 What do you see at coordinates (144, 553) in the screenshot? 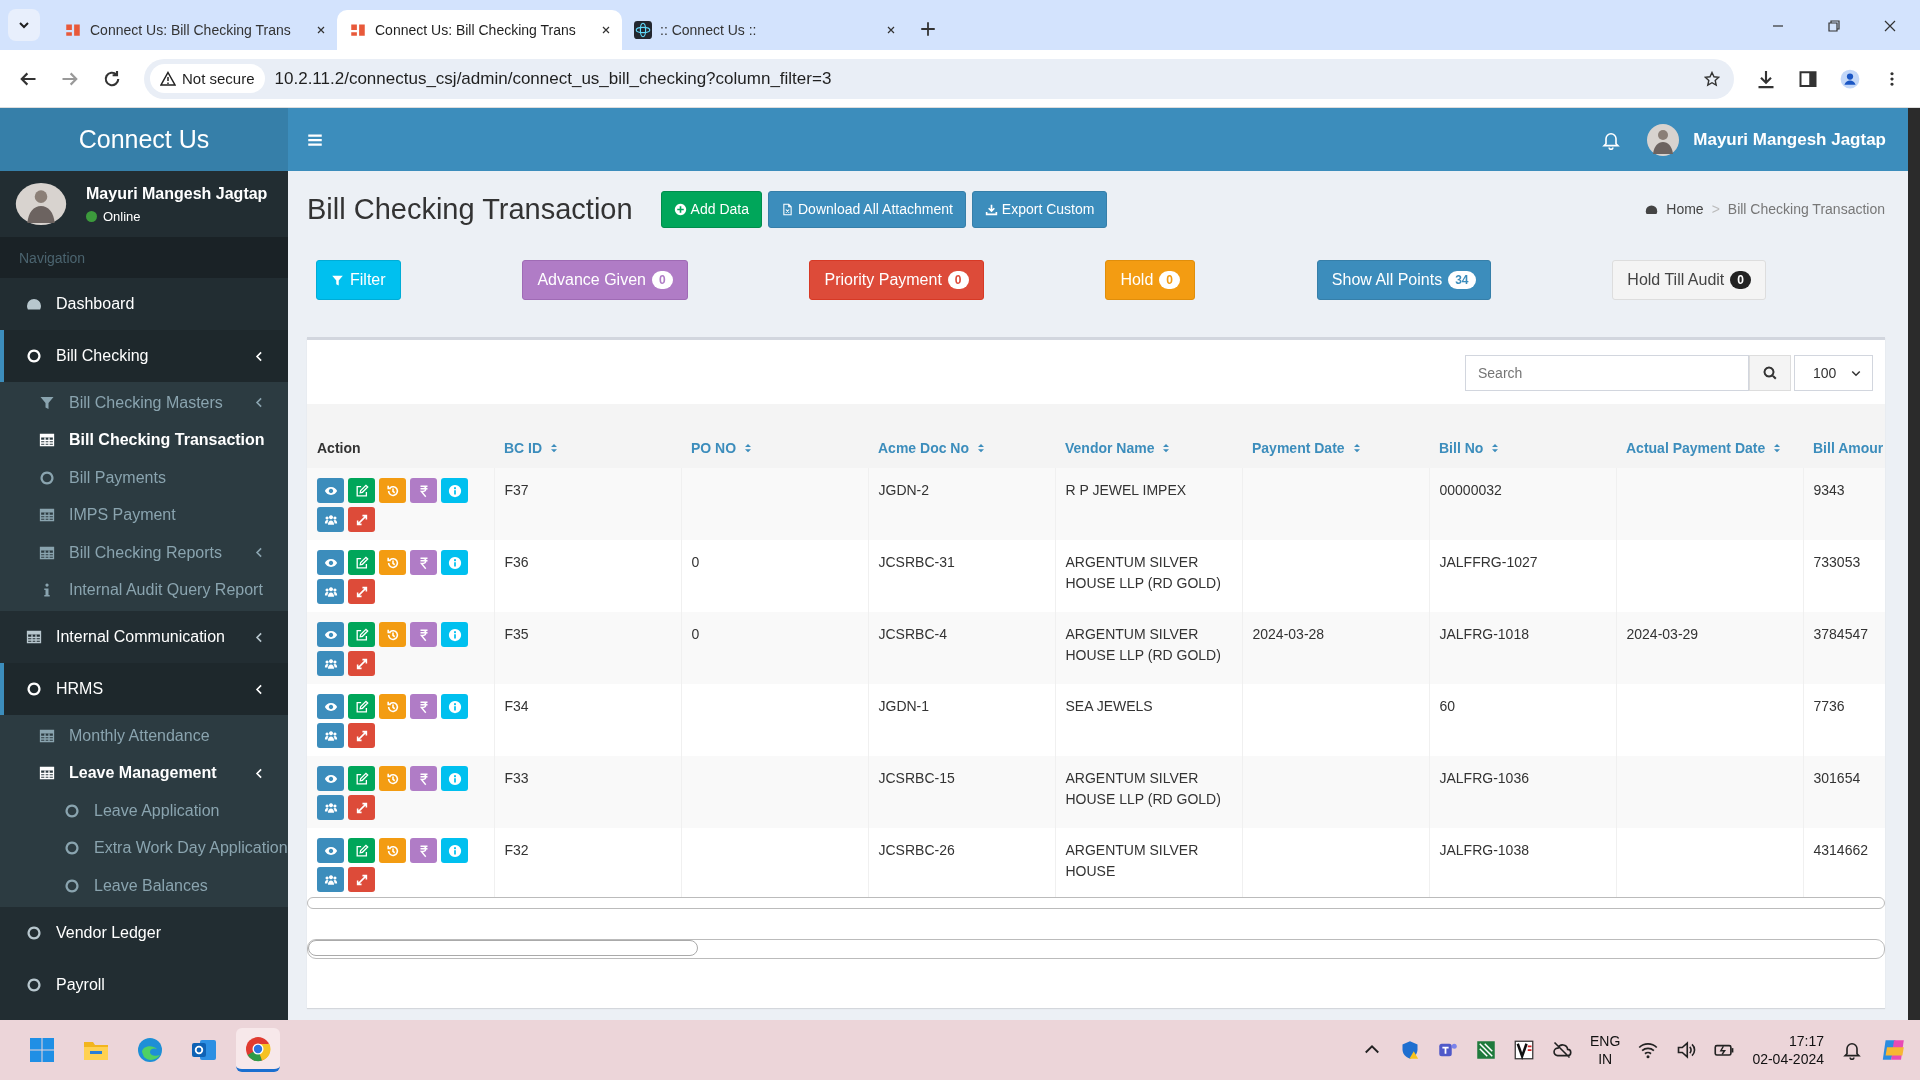
I see `sidebar-item: Bill Checking Reports` at bounding box center [144, 553].